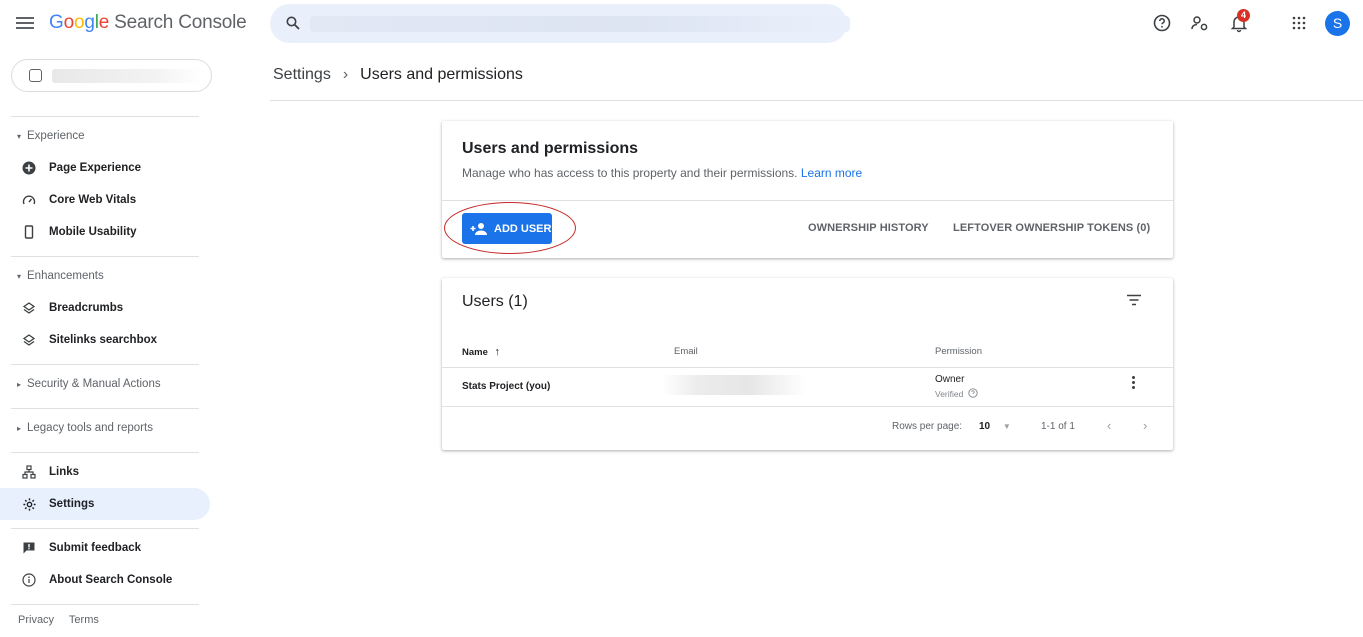 This screenshot has width=1363, height=637. I want to click on smartphone-icon, so click(29, 232).